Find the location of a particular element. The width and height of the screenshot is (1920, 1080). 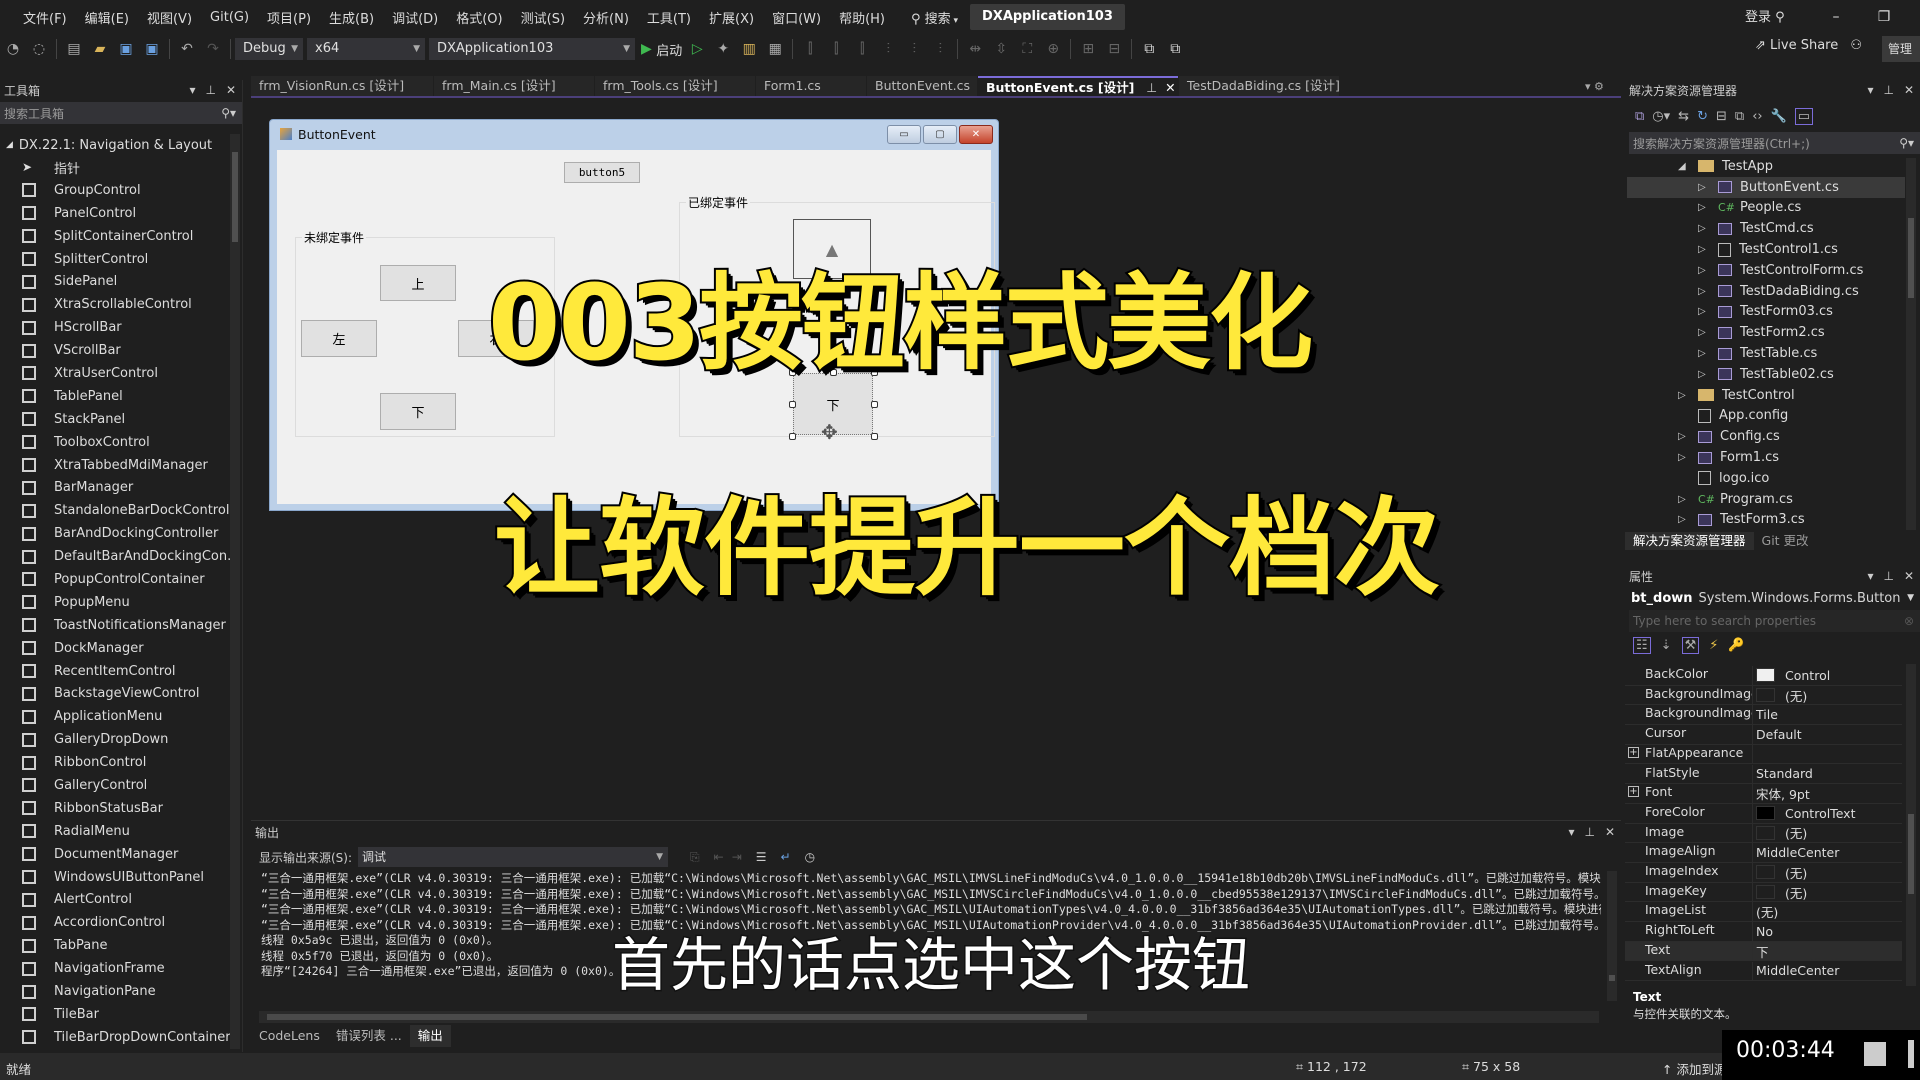

view-code-icon: ‹› is located at coordinates (1757, 116).